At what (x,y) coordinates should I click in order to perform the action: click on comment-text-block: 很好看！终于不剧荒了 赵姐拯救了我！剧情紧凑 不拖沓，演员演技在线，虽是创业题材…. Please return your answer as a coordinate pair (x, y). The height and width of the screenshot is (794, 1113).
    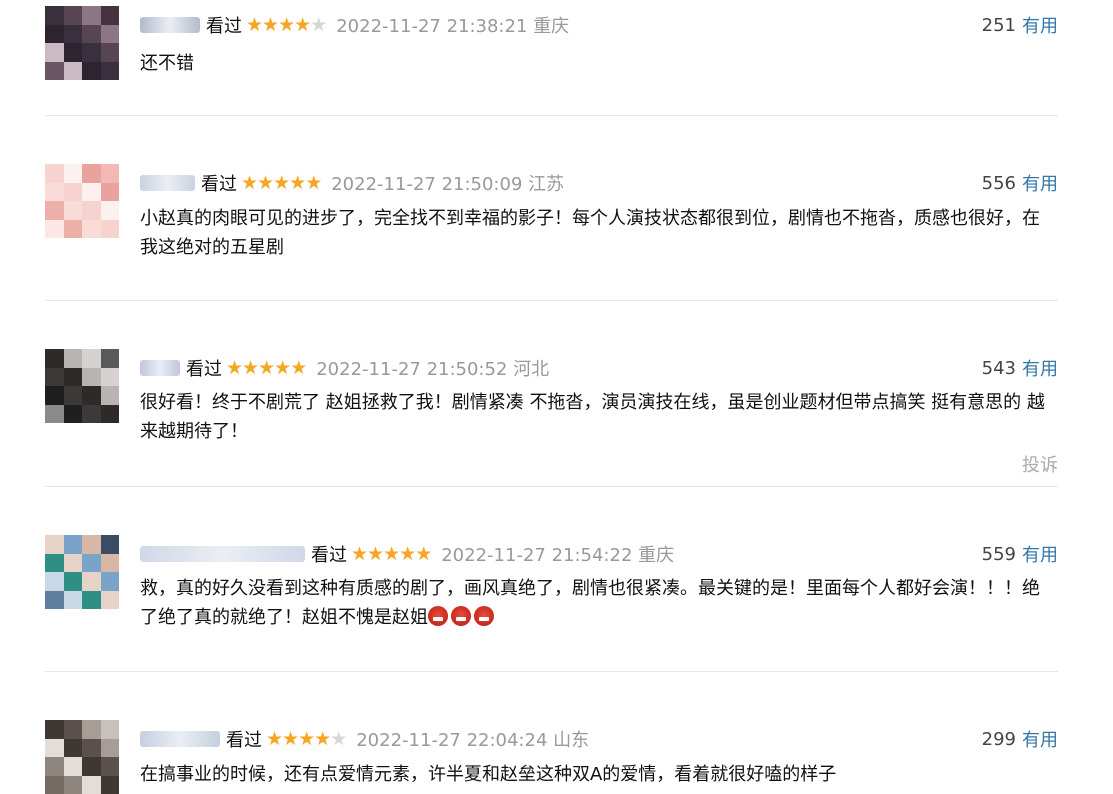
    Looking at the image, I should click on (597, 417).